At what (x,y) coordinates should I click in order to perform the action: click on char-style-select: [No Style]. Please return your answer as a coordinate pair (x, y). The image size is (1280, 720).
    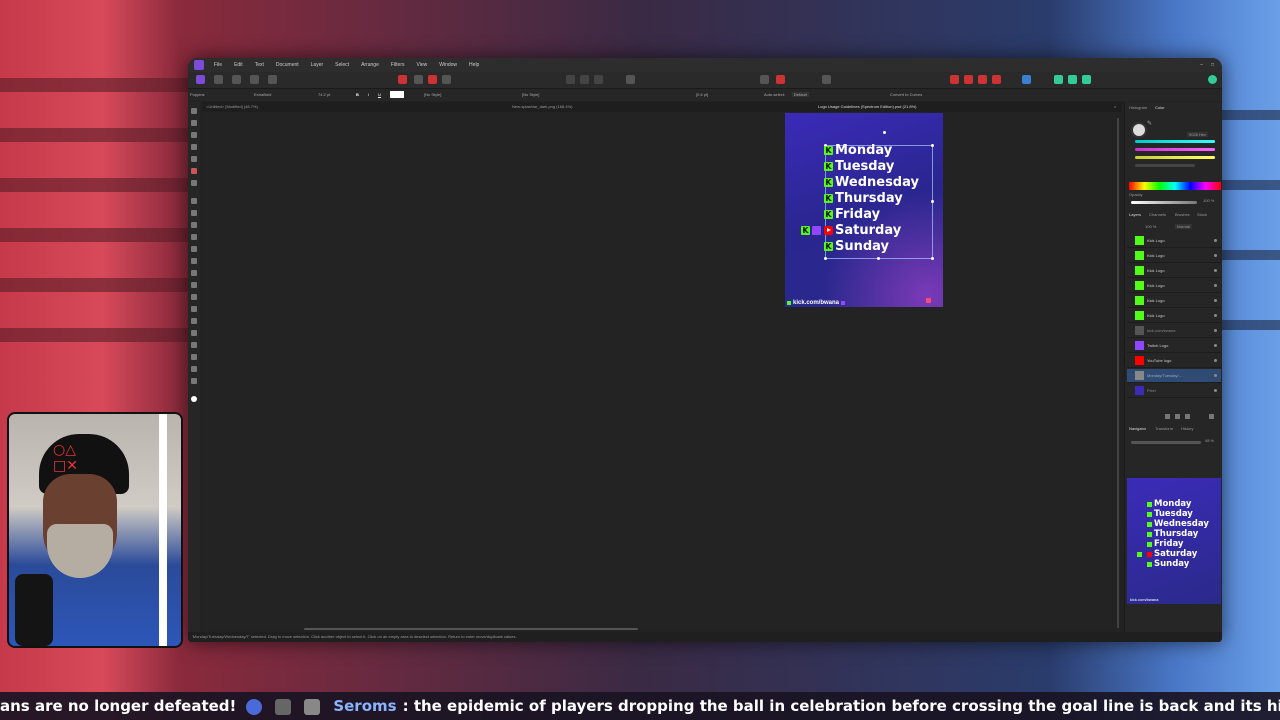
    Looking at the image, I should click on (432, 94).